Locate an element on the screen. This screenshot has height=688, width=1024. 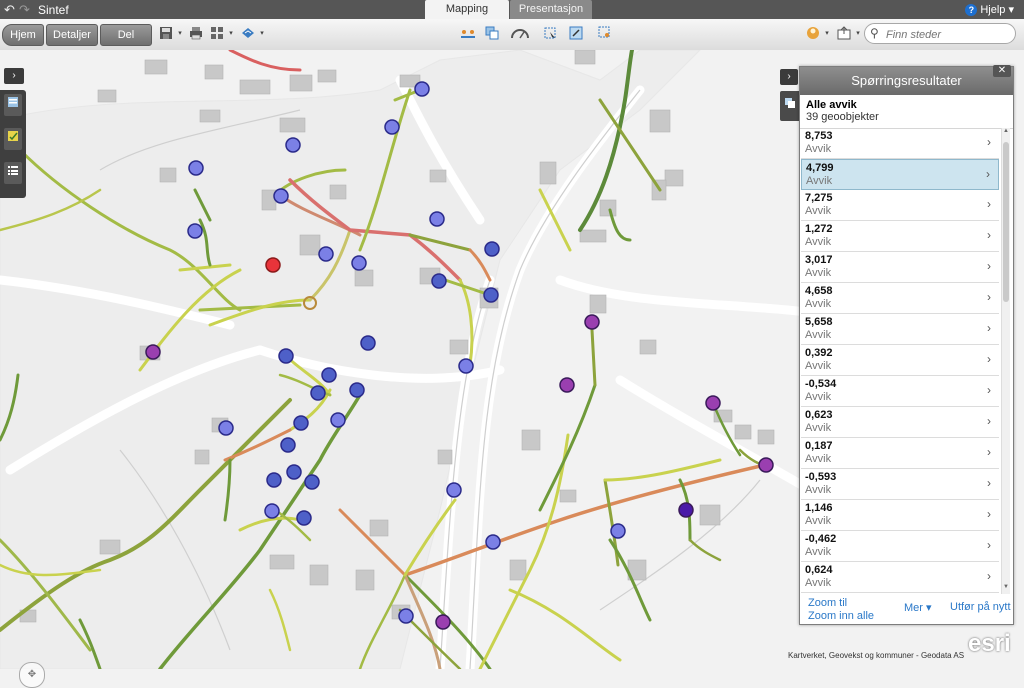
expand-left-panel-icon: › is located at coordinates (14, 76).